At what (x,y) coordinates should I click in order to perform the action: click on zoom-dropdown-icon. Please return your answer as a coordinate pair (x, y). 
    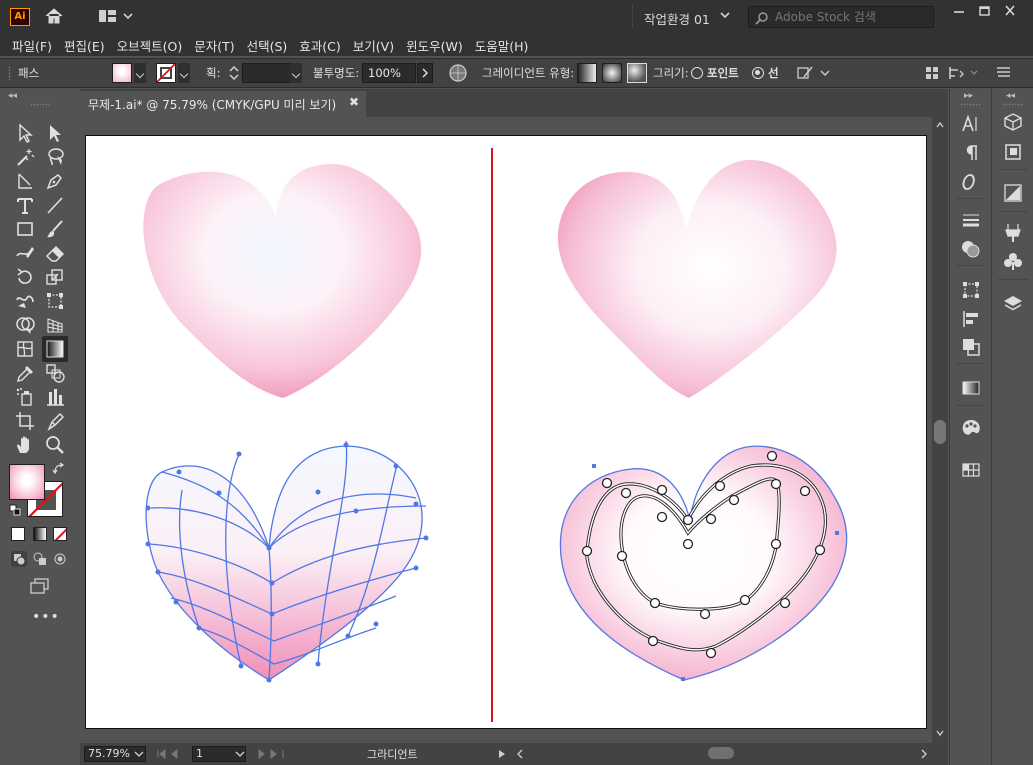
    Looking at the image, I should click on (139, 755).